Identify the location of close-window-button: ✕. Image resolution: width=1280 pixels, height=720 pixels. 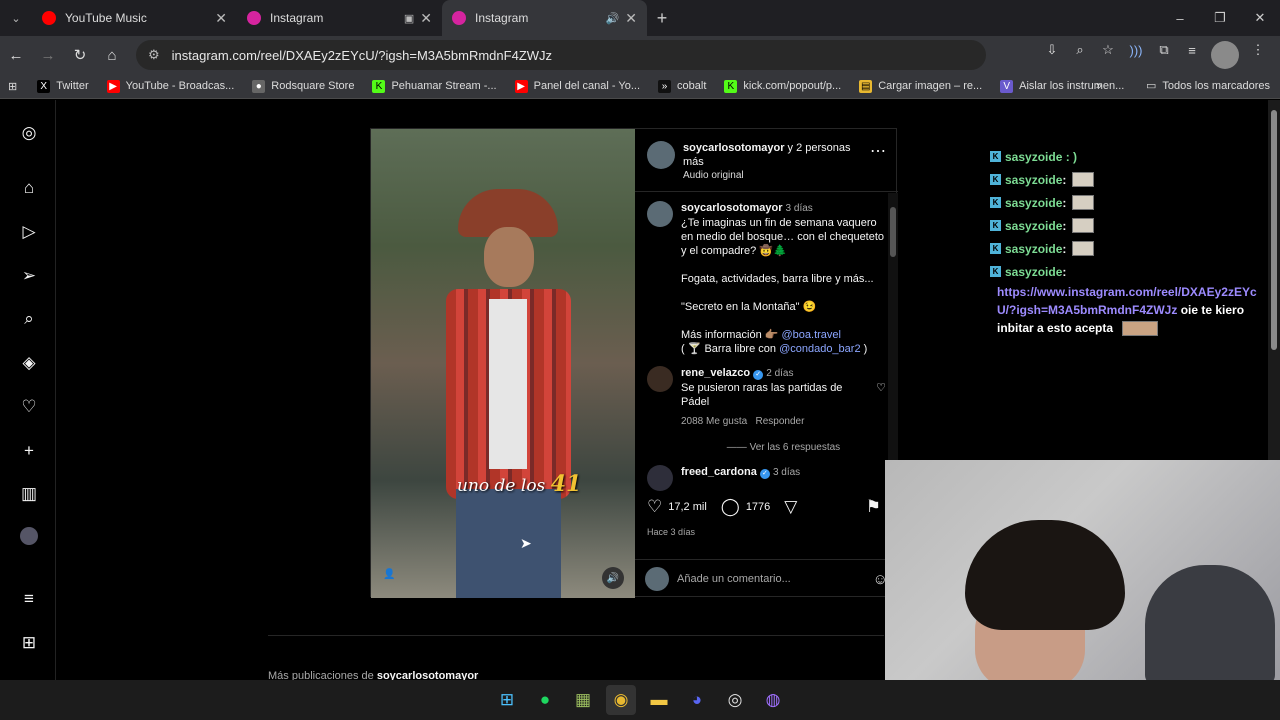
(1260, 18).